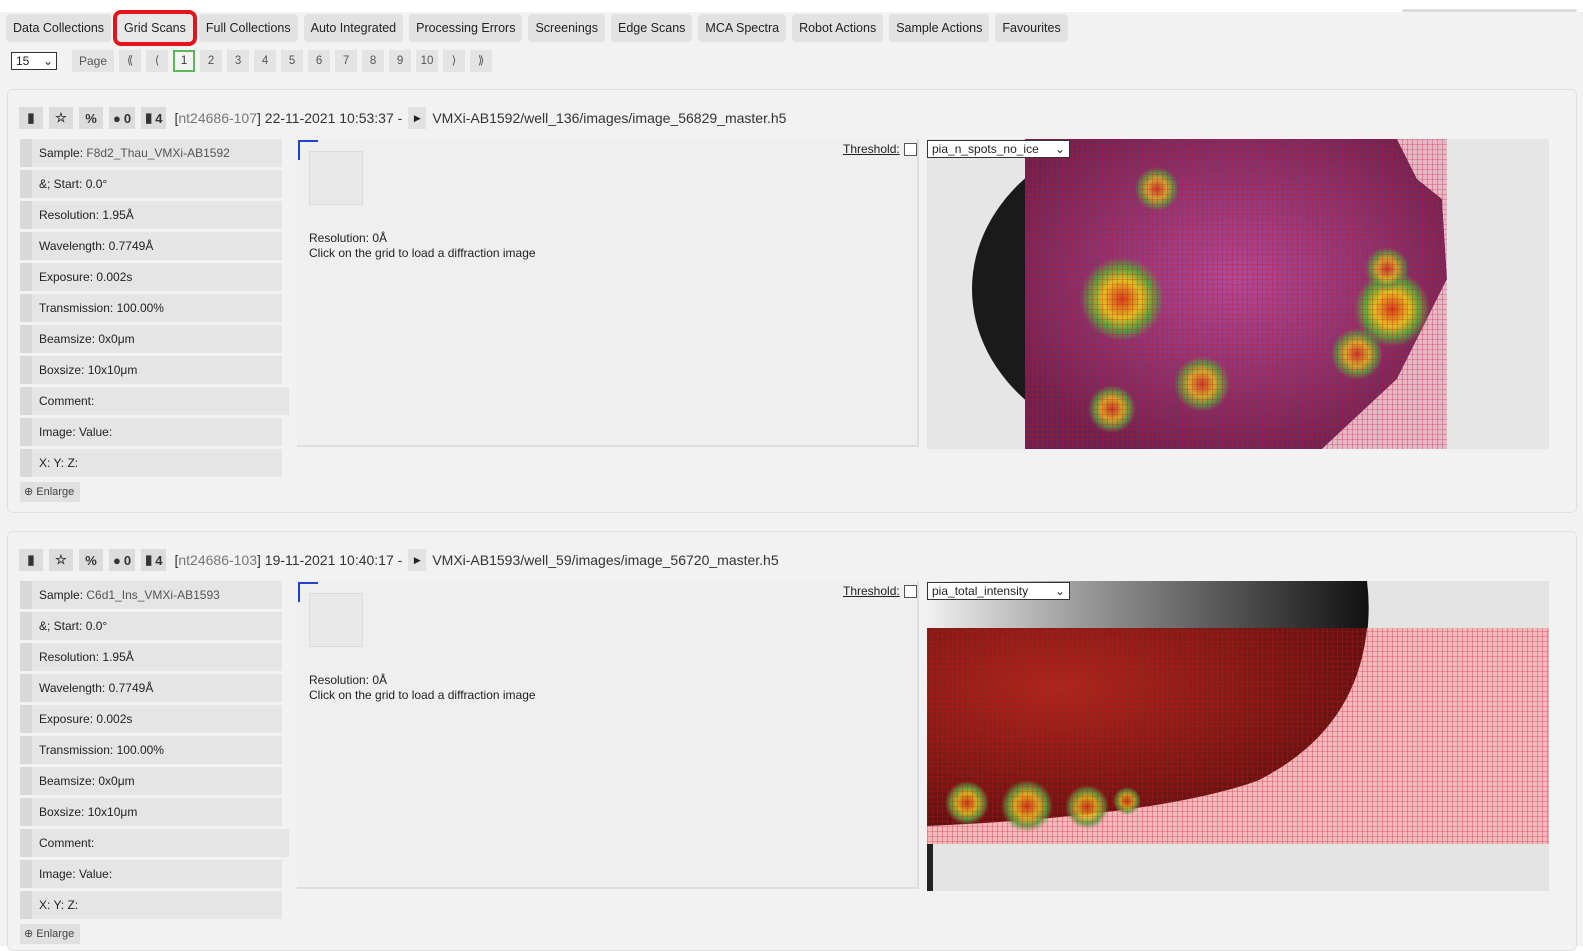 This screenshot has width=1583, height=951. Describe the element at coordinates (400, 61) in the screenshot. I see `page-button-9: 9` at that location.